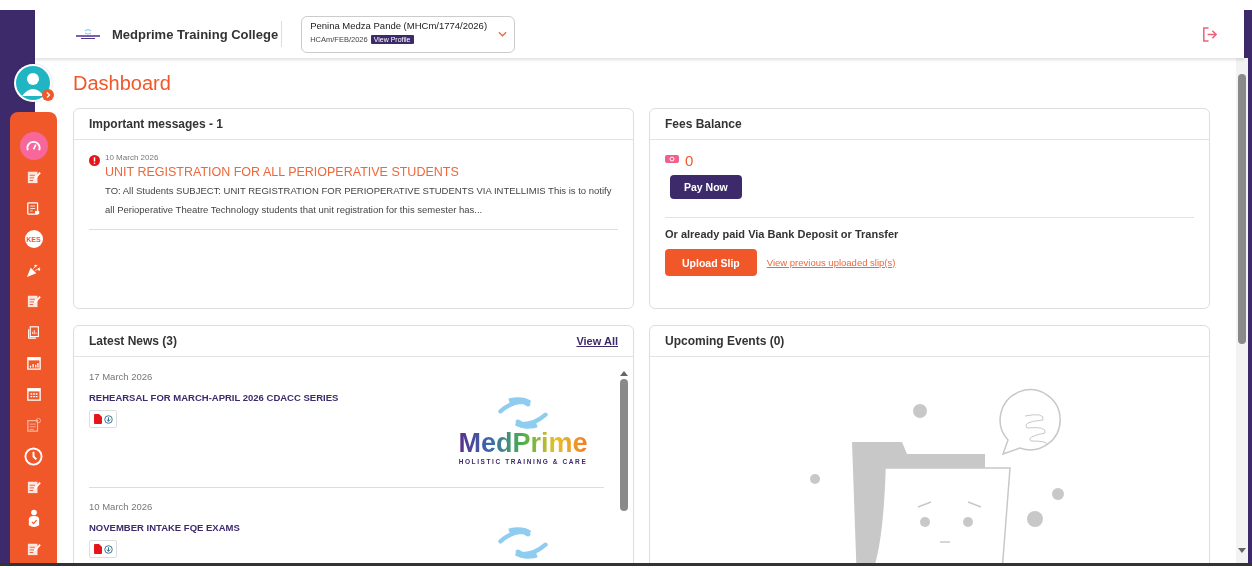 Image resolution: width=1252 pixels, height=568 pixels. Describe the element at coordinates (33, 425) in the screenshot. I see `checklist-icon` at that location.